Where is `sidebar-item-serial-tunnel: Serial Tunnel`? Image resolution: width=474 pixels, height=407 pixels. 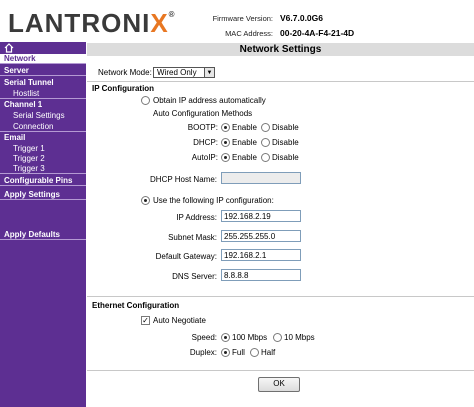
sidebar-item-serial-tunnel: Serial Tunnel is located at coordinates (43, 83).